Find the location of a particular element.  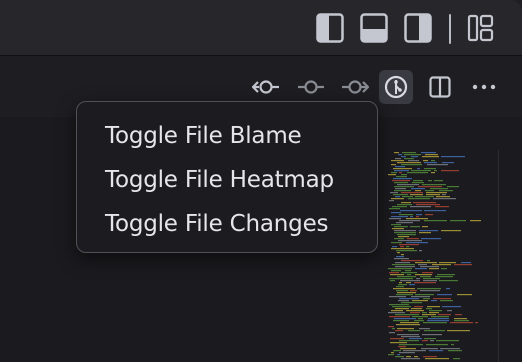

gitlens-toggle-button is located at coordinates (396, 87).